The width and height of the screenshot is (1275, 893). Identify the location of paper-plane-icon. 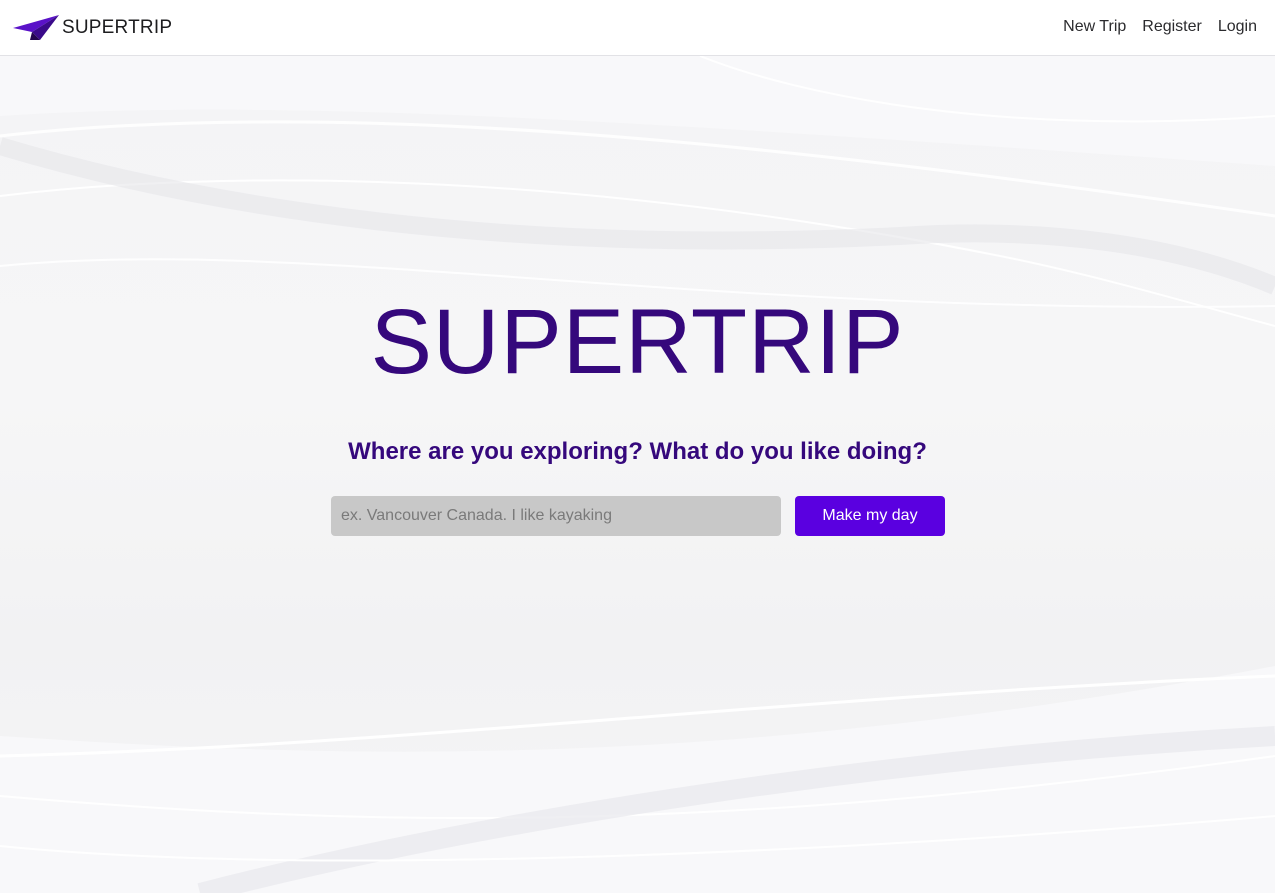
(36, 27).